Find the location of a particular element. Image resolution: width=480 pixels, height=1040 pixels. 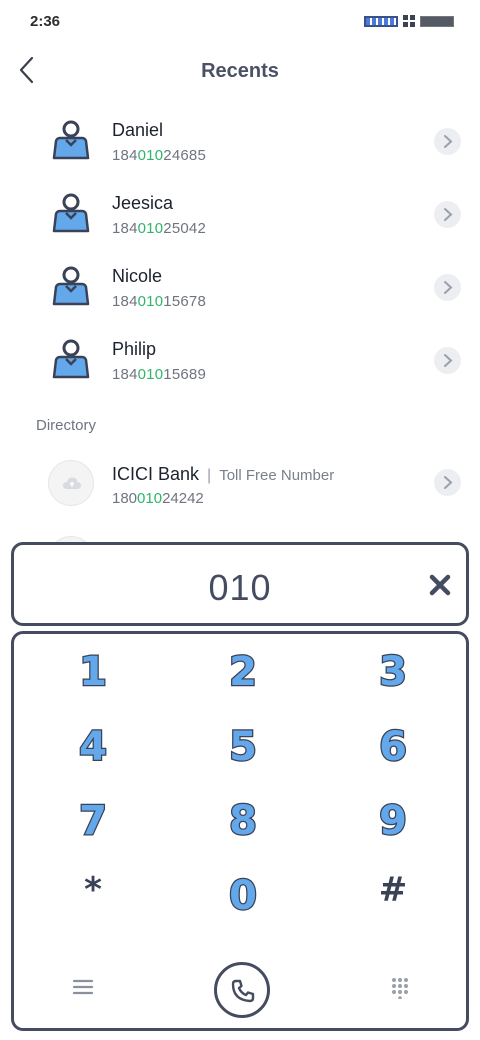

apps-icon is located at coordinates (409, 21).